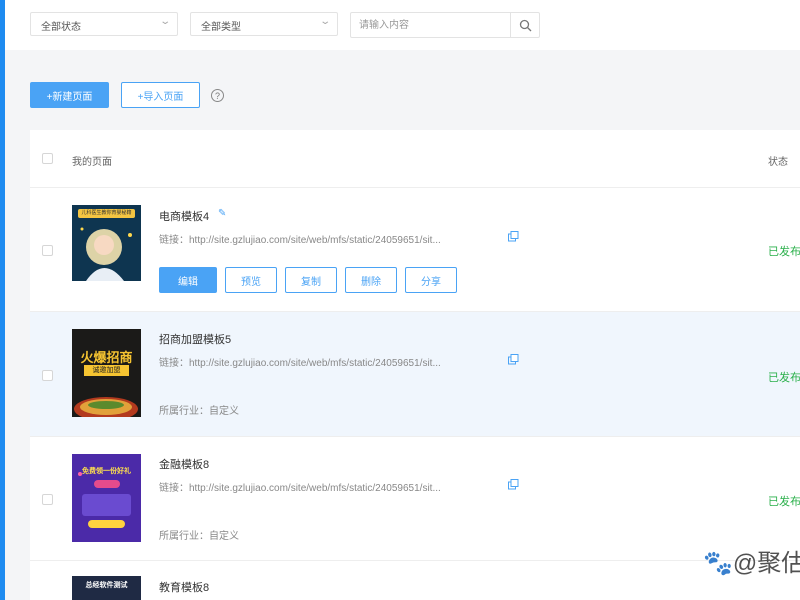 Image resolution: width=800 pixels, height=600 pixels. Describe the element at coordinates (221, 27) in the screenshot. I see `type-filter-value: 全部类型` at that location.